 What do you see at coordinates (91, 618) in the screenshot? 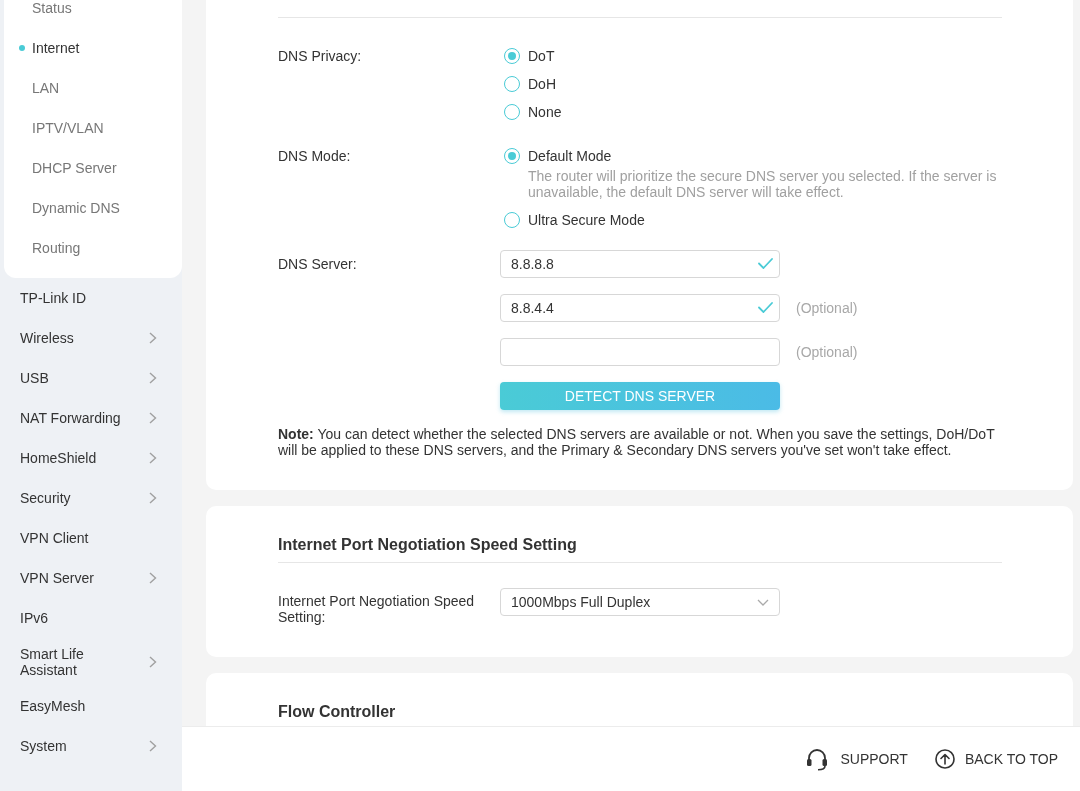
I see `menu-item: IPv6` at bounding box center [91, 618].